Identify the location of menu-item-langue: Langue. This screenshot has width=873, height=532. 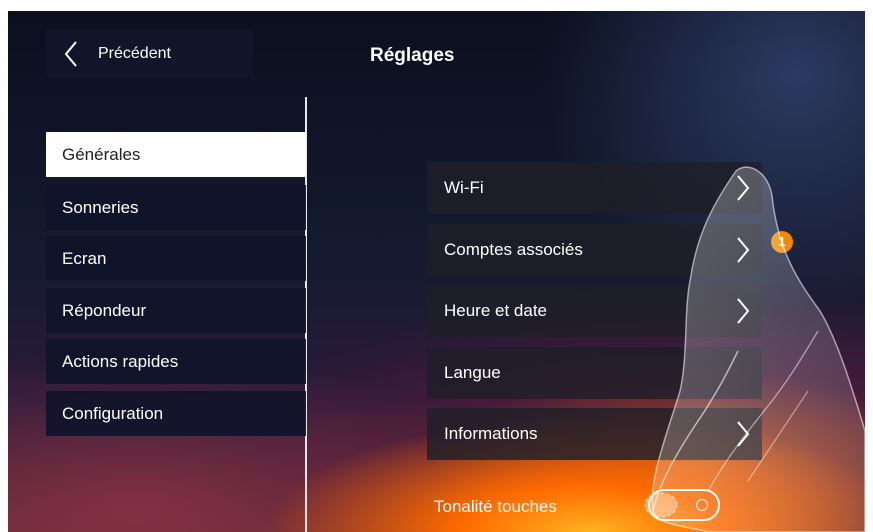
(594, 373).